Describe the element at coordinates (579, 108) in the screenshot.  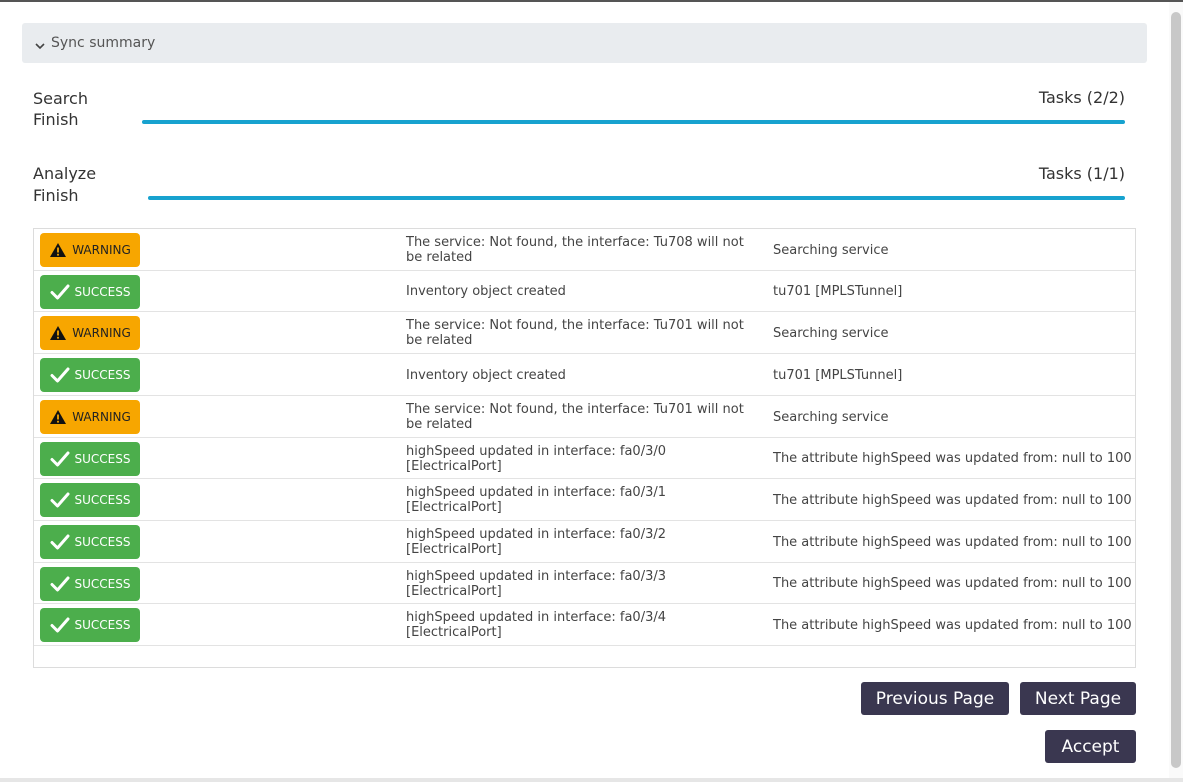
I see `search-progress: Search Finish Tasks (2/2)` at that location.